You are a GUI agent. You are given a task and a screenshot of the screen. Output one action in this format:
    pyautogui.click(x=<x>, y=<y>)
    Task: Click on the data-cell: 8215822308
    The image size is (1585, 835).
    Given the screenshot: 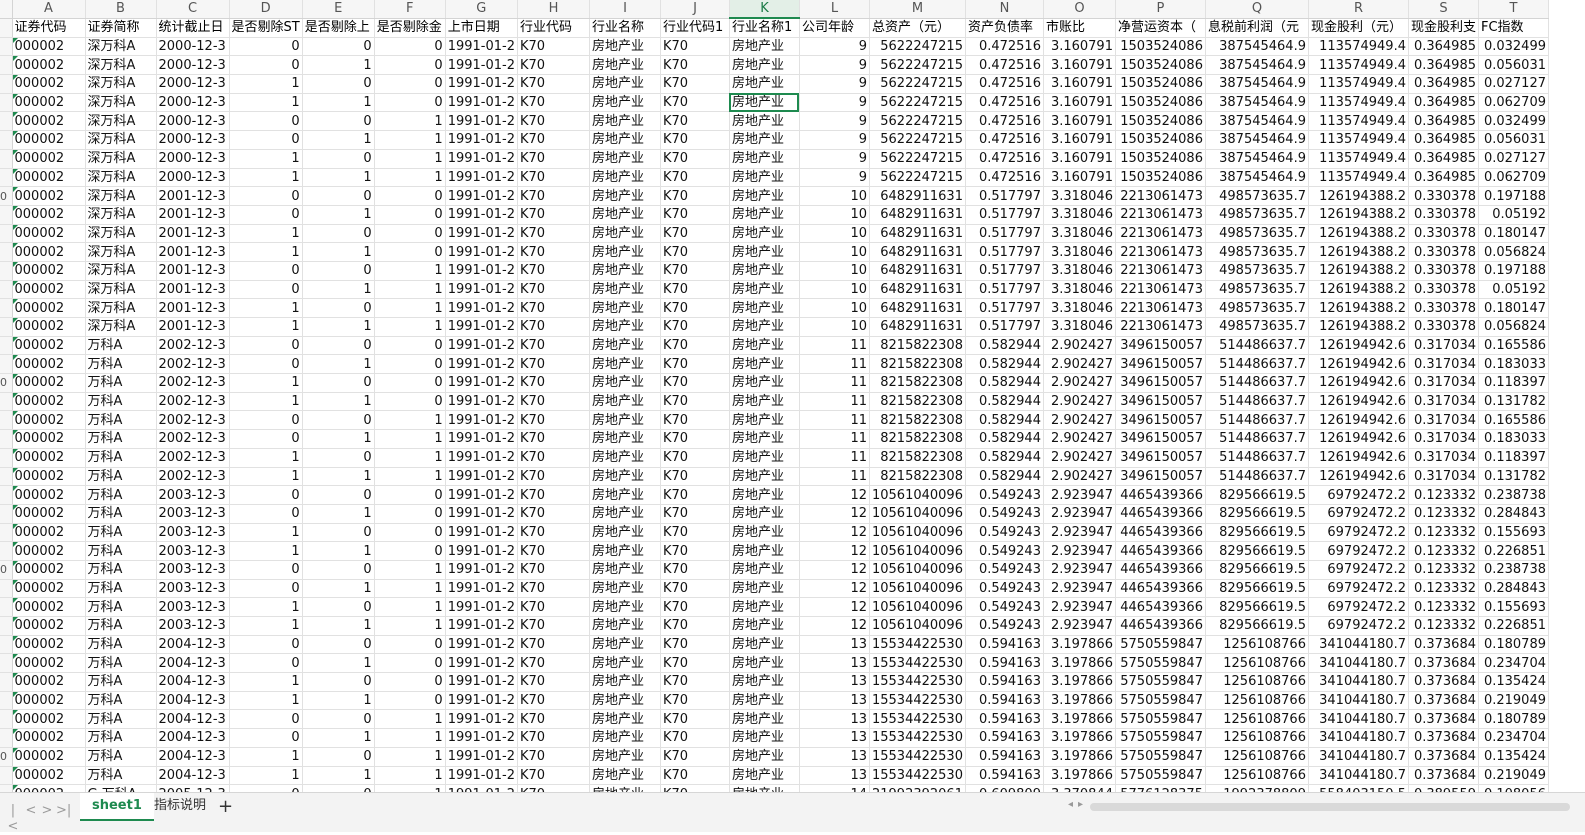 What is the action you would take?
    pyautogui.click(x=917, y=402)
    